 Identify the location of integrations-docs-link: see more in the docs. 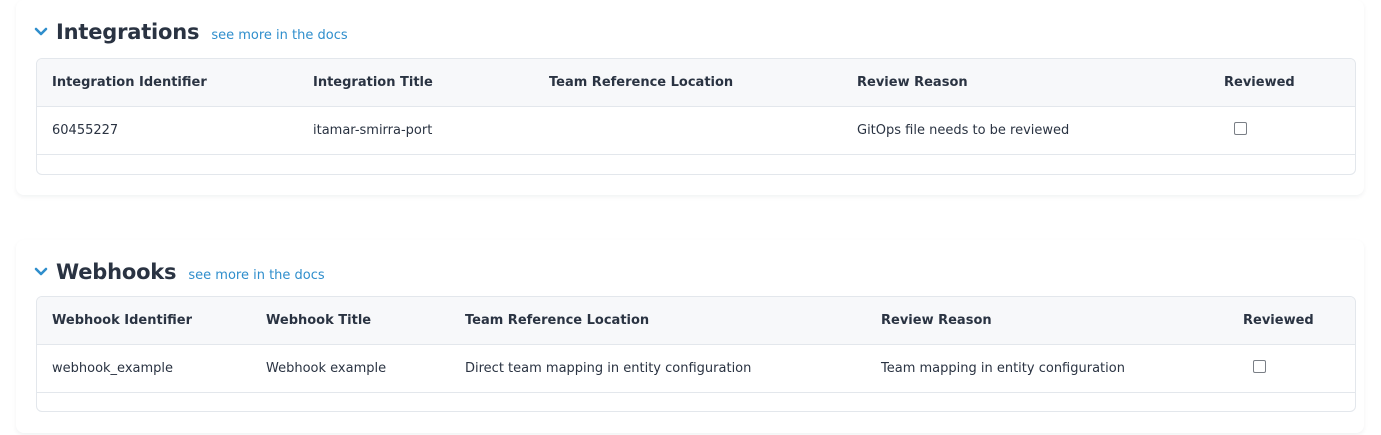
(279, 35).